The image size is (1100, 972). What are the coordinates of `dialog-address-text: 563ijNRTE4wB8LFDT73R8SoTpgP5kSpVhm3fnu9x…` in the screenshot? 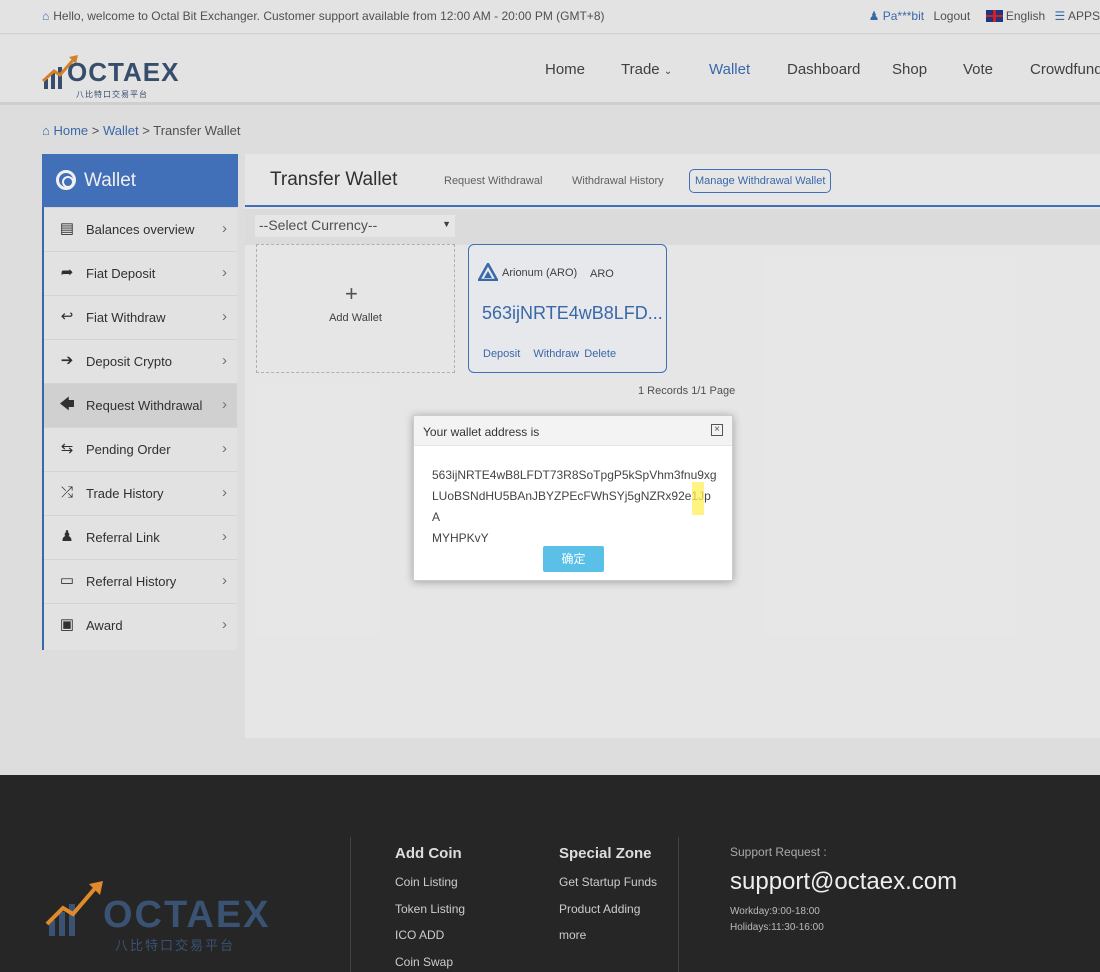 It's located at (574, 506).